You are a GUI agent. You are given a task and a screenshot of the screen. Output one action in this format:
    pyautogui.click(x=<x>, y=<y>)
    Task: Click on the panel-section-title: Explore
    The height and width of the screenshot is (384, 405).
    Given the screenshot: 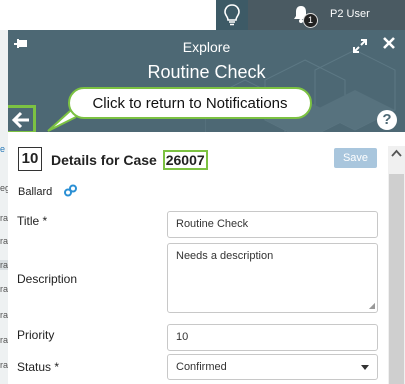 What is the action you would take?
    pyautogui.click(x=206, y=47)
    